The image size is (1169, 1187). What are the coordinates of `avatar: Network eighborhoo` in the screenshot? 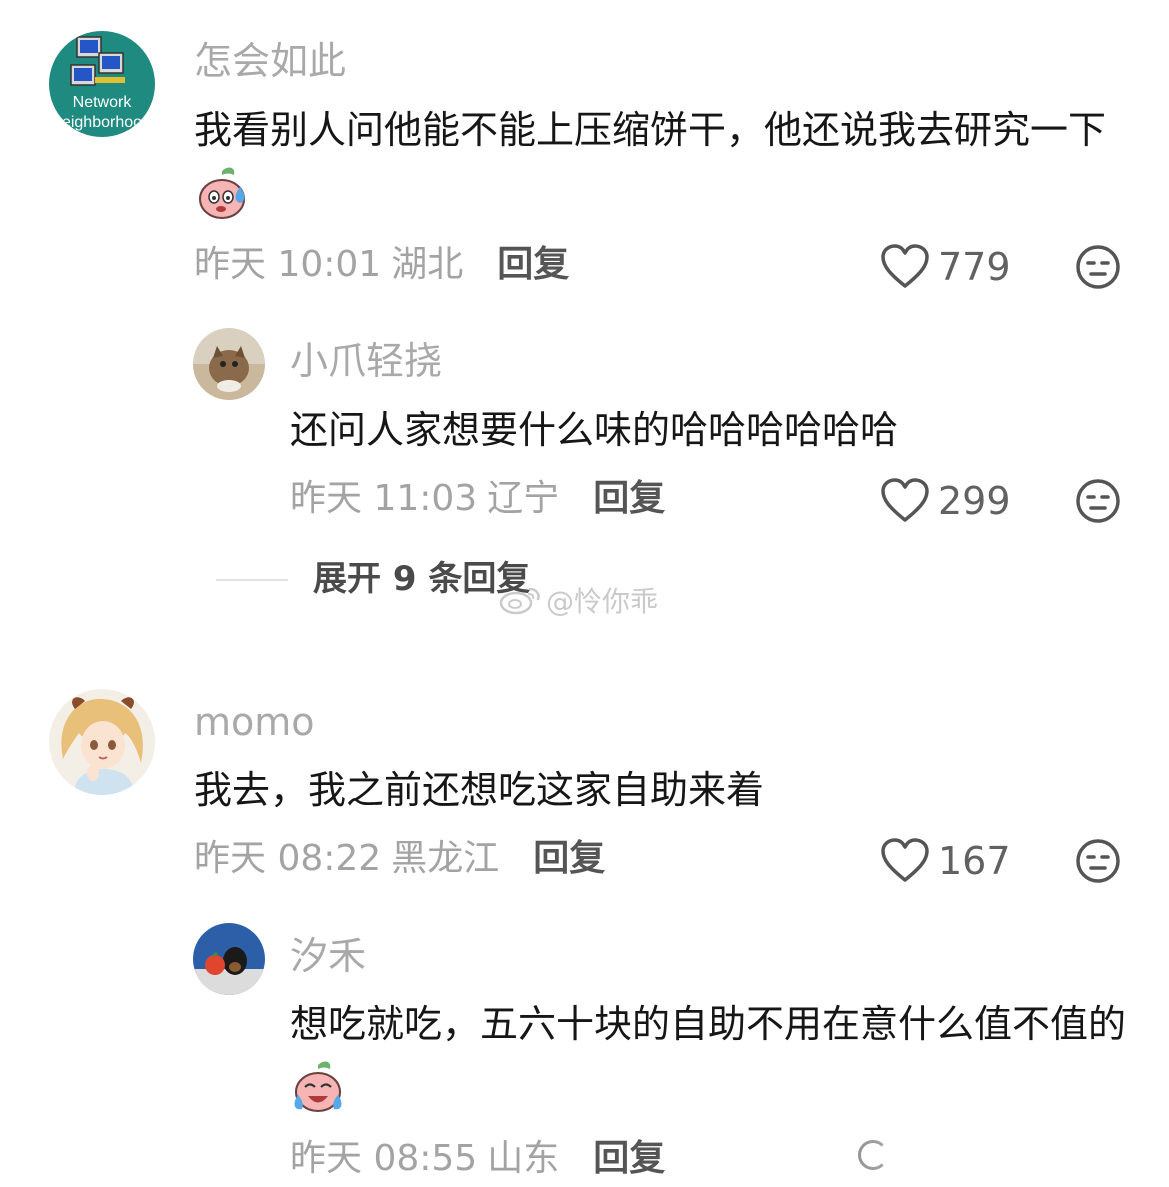 It's located at (102, 84).